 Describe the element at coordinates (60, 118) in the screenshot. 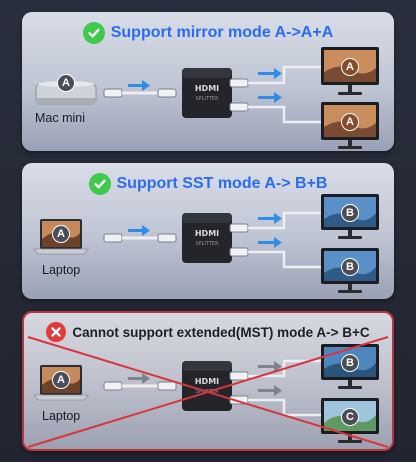

I see `source-device-label: Mac mini` at that location.